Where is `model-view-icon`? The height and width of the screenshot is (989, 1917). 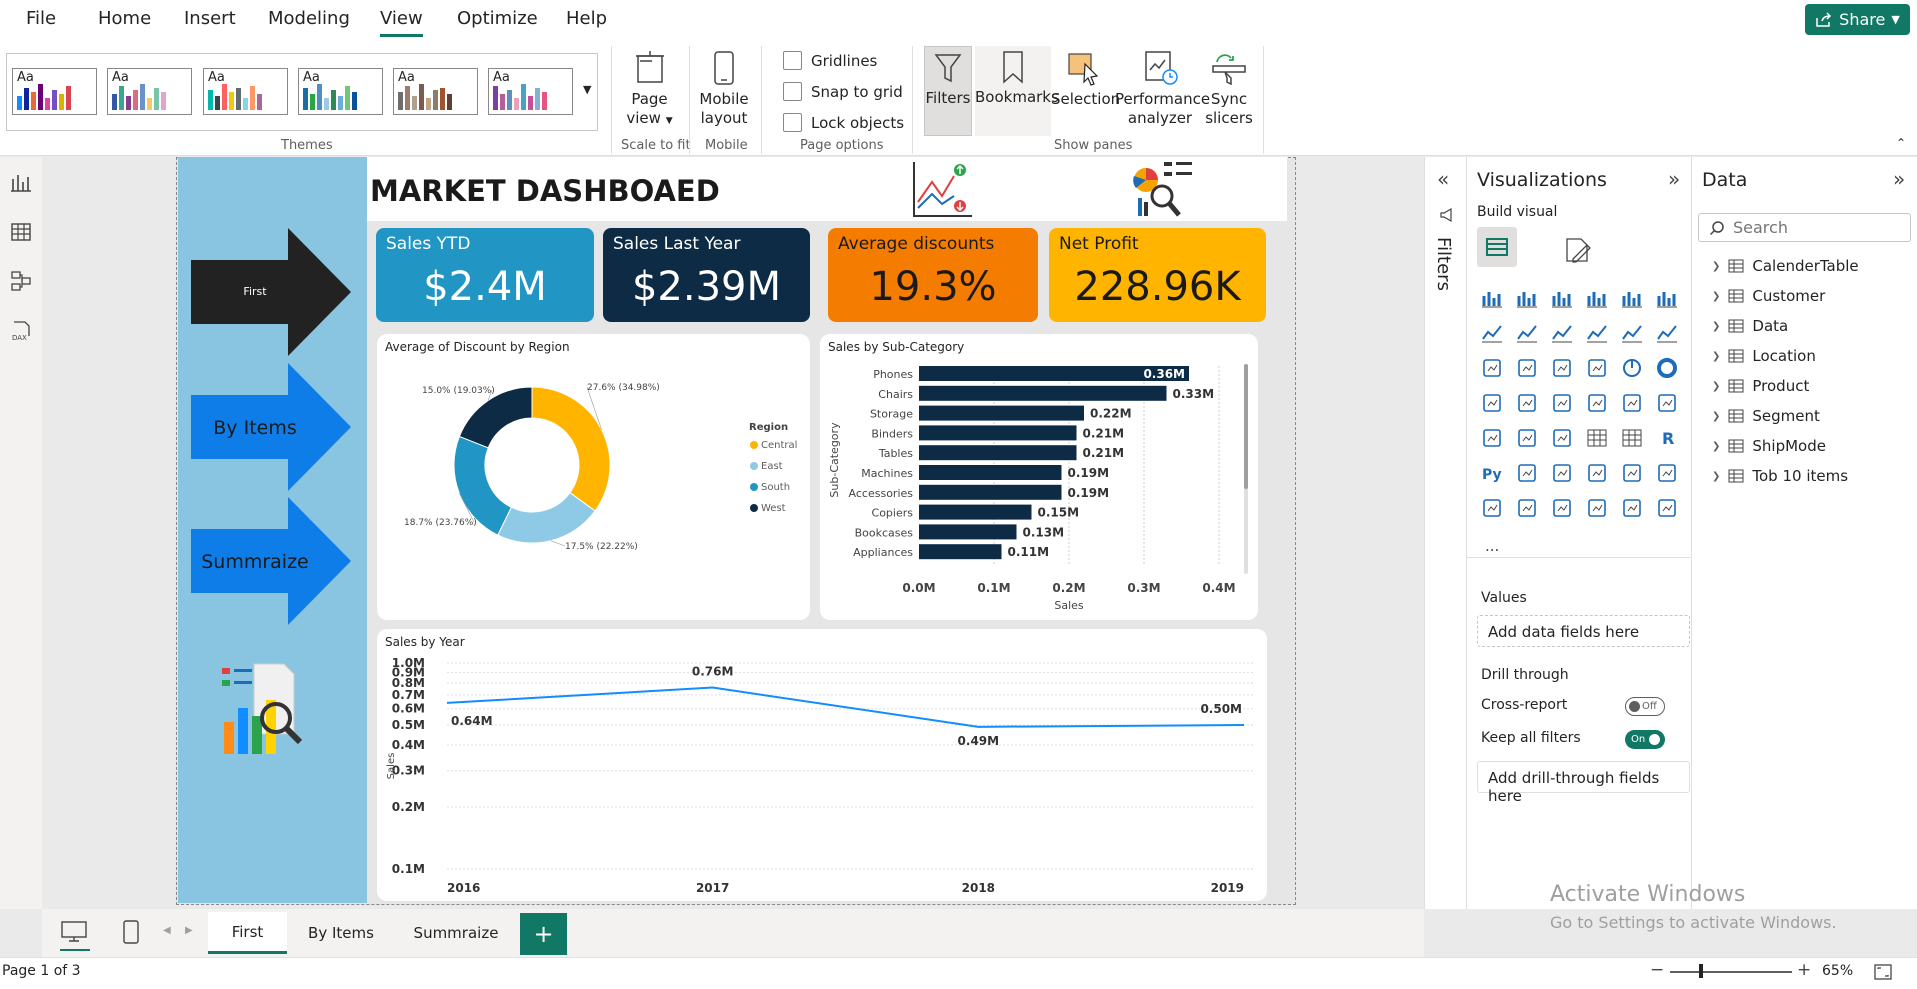 model-view-icon is located at coordinates (21, 281).